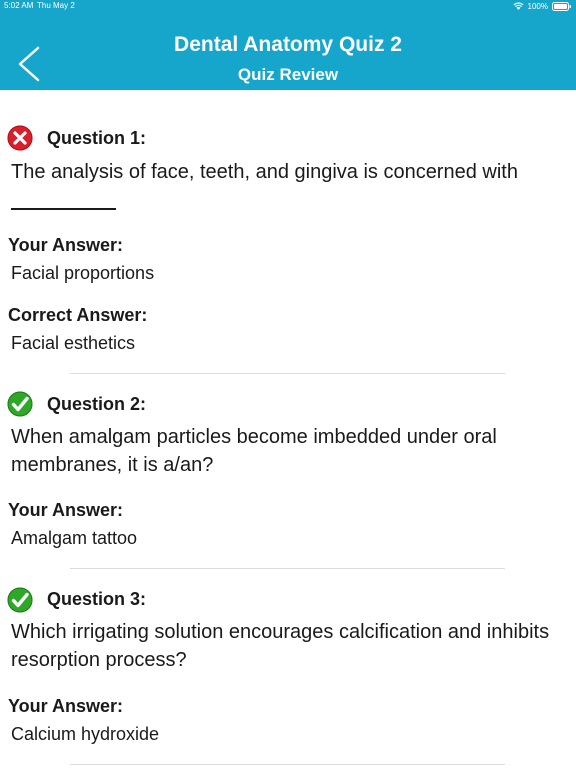  Describe the element at coordinates (19, 5) in the screenshot. I see `status-time: 5:02 AM` at that location.